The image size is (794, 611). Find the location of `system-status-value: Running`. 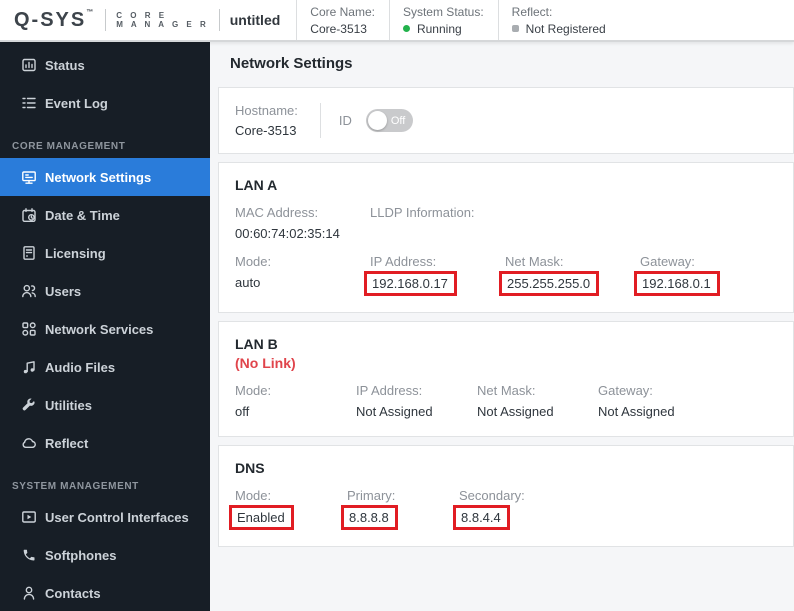

system-status-value: Running is located at coordinates (443, 29).